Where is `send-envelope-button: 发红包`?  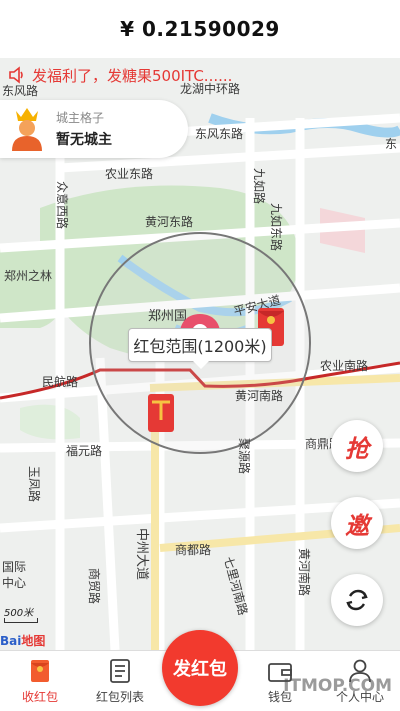 send-envelope-button: 发红包 is located at coordinates (200, 668).